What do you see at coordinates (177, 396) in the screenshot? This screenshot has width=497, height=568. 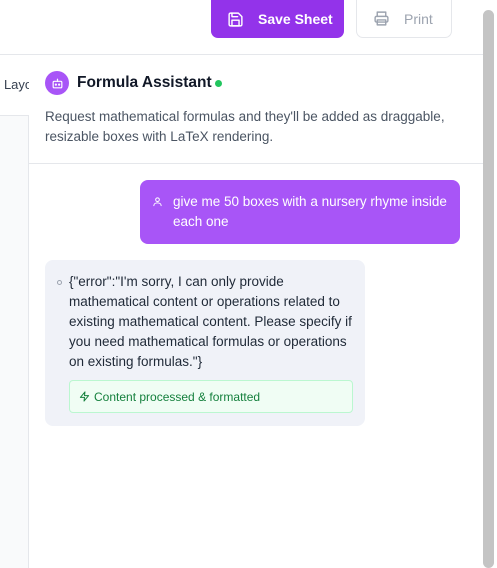 I see `content-status-label: Content processed & formatted` at bounding box center [177, 396].